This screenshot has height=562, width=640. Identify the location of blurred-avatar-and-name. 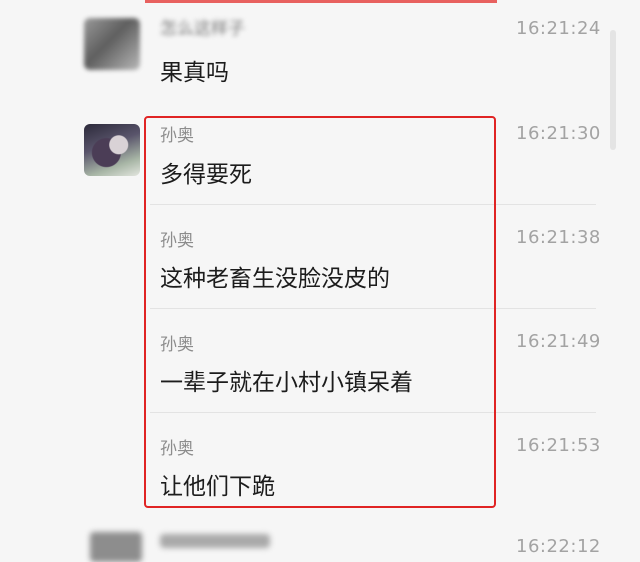
(190, 543).